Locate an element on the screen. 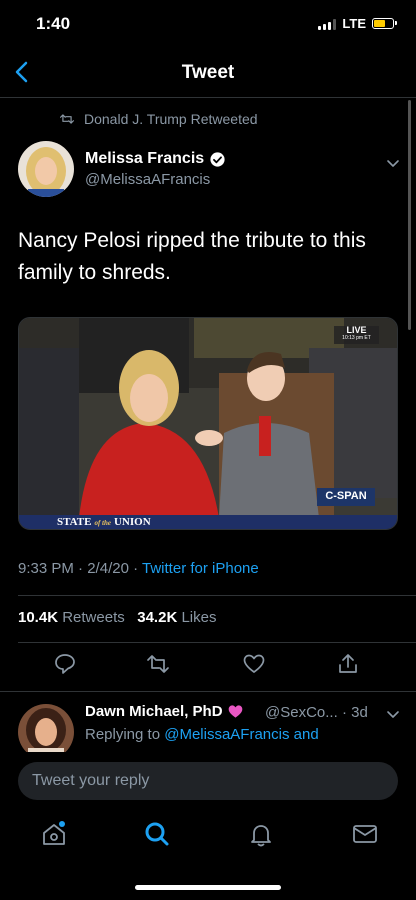  meta-divider is located at coordinates (217, 595).